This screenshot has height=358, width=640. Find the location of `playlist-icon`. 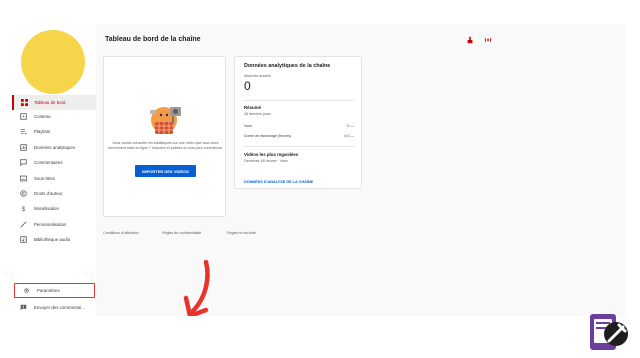

playlist-icon is located at coordinates (23, 131).